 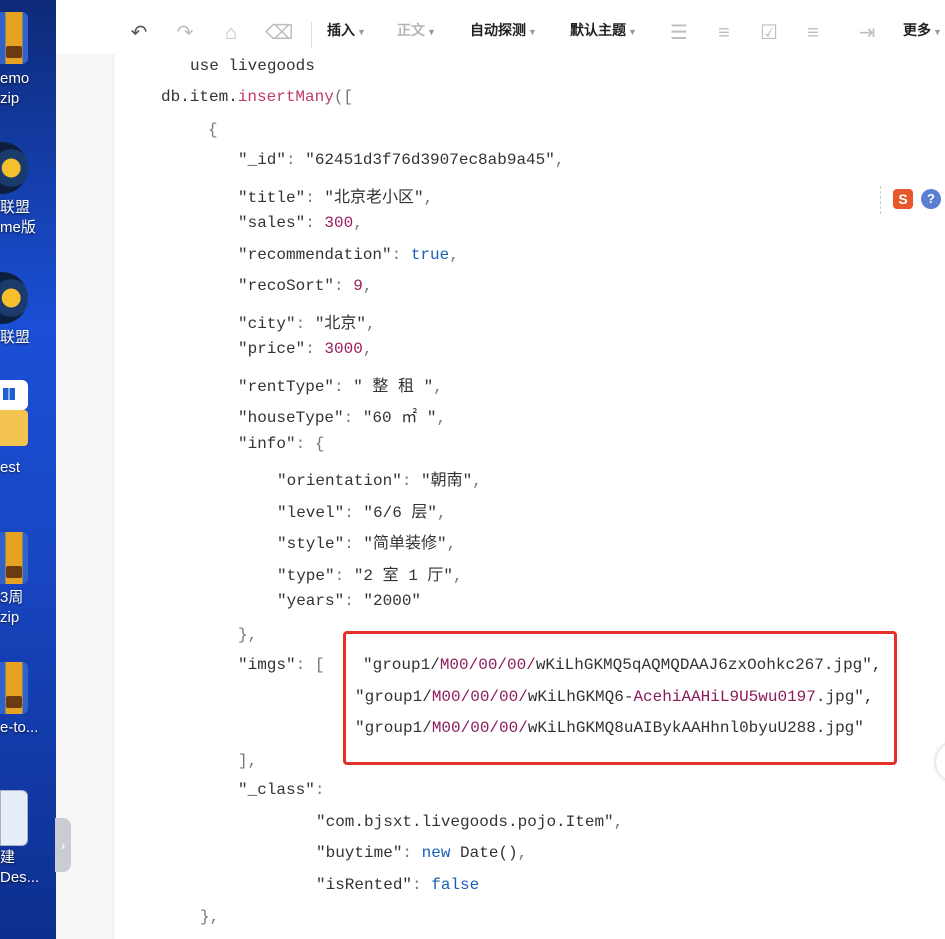 What do you see at coordinates (14, 395) in the screenshot?
I see `app-grid-icon` at bounding box center [14, 395].